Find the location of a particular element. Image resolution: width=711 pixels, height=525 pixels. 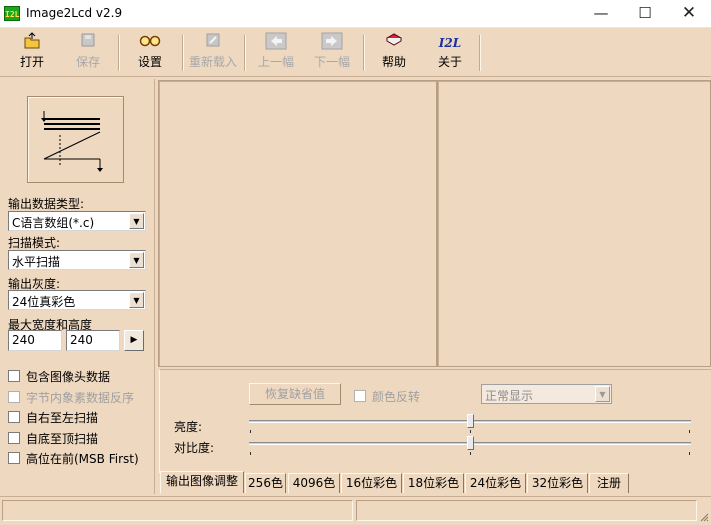

scan-mode-select: 水平扫描 ▼ is located at coordinates (77, 260).